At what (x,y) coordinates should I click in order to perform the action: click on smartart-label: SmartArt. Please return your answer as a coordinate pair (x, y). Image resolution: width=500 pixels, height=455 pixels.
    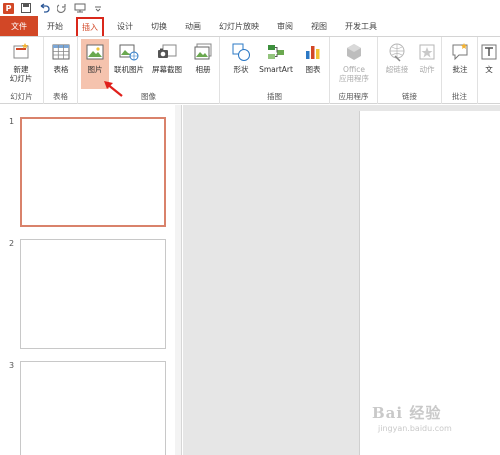
    Looking at the image, I should click on (276, 69).